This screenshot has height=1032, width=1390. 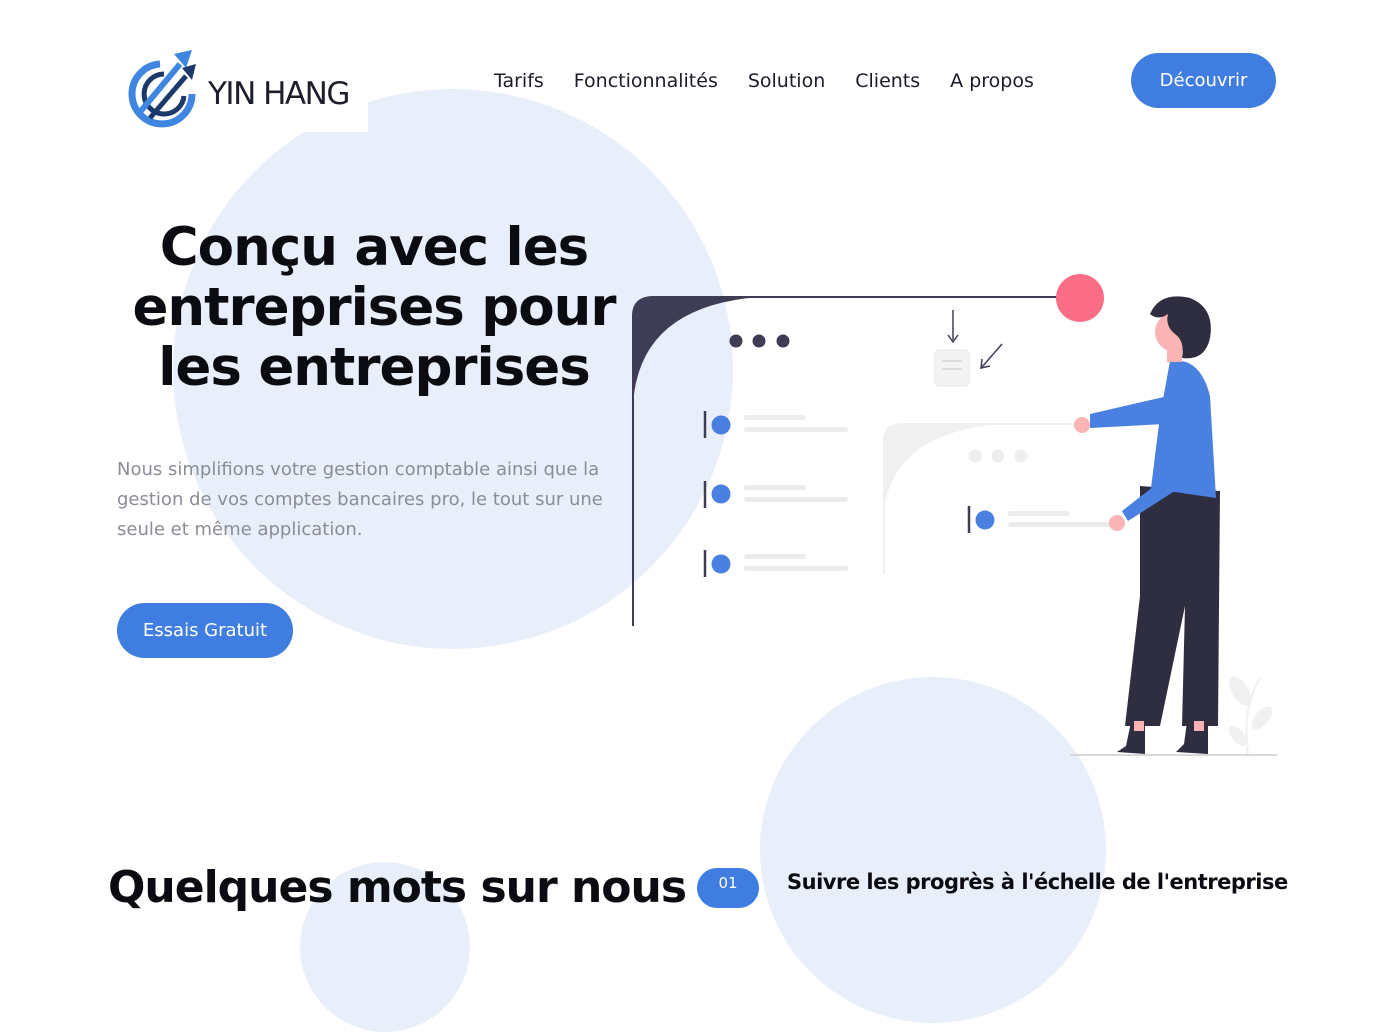 What do you see at coordinates (519, 83) in the screenshot?
I see `nav-link-tarifs: Tarifs` at bounding box center [519, 83].